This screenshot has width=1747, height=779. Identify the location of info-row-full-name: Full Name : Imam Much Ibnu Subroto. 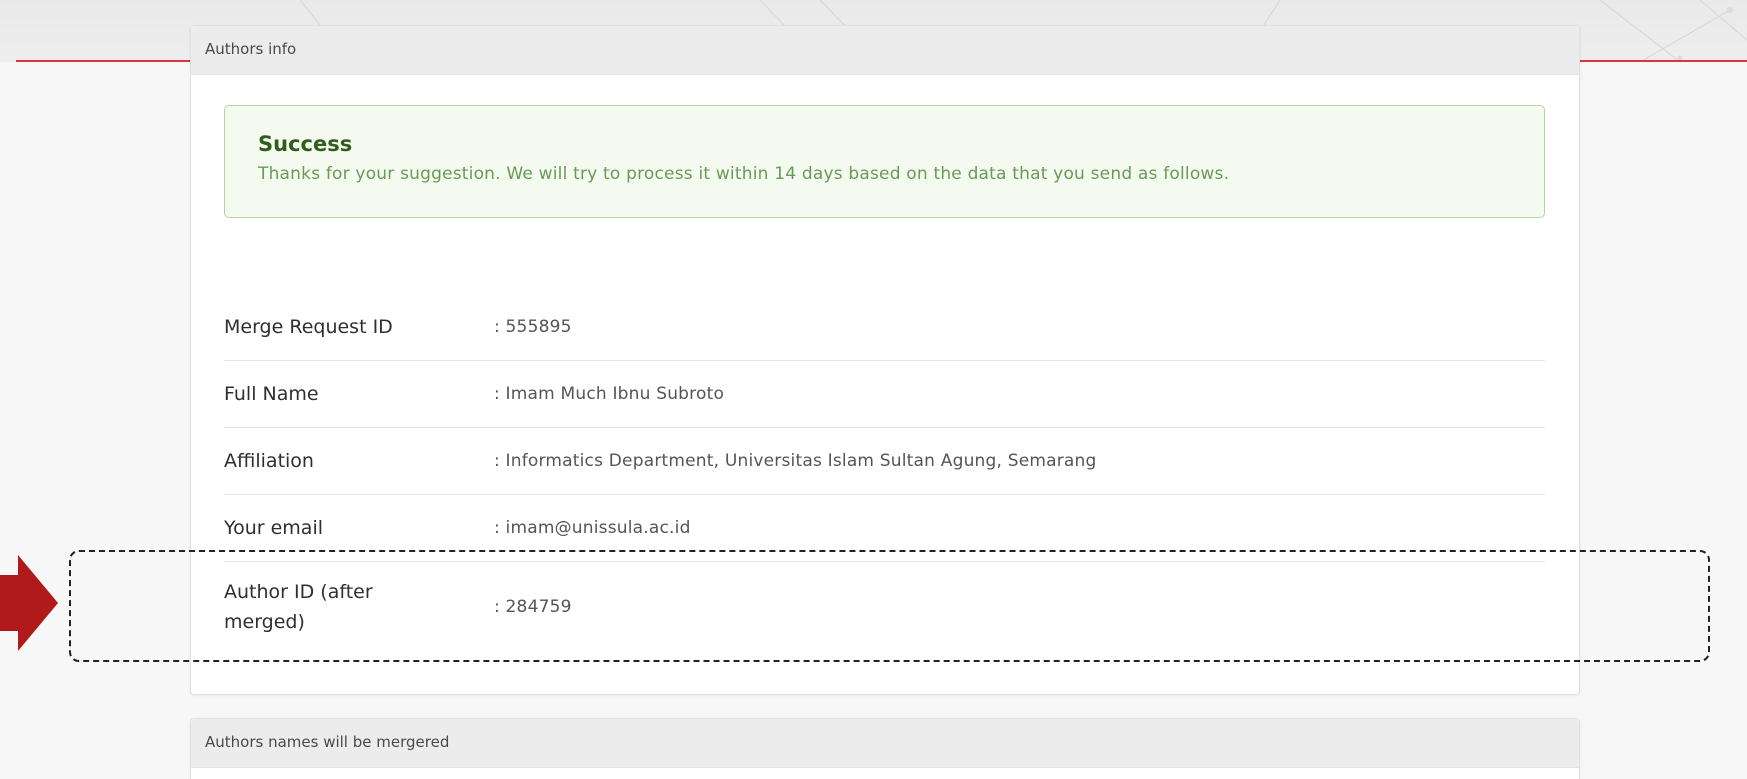
(884, 394).